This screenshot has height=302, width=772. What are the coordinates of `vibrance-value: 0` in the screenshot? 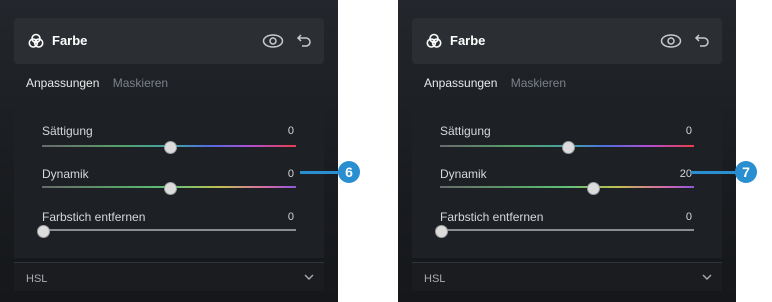 It's located at (291, 174).